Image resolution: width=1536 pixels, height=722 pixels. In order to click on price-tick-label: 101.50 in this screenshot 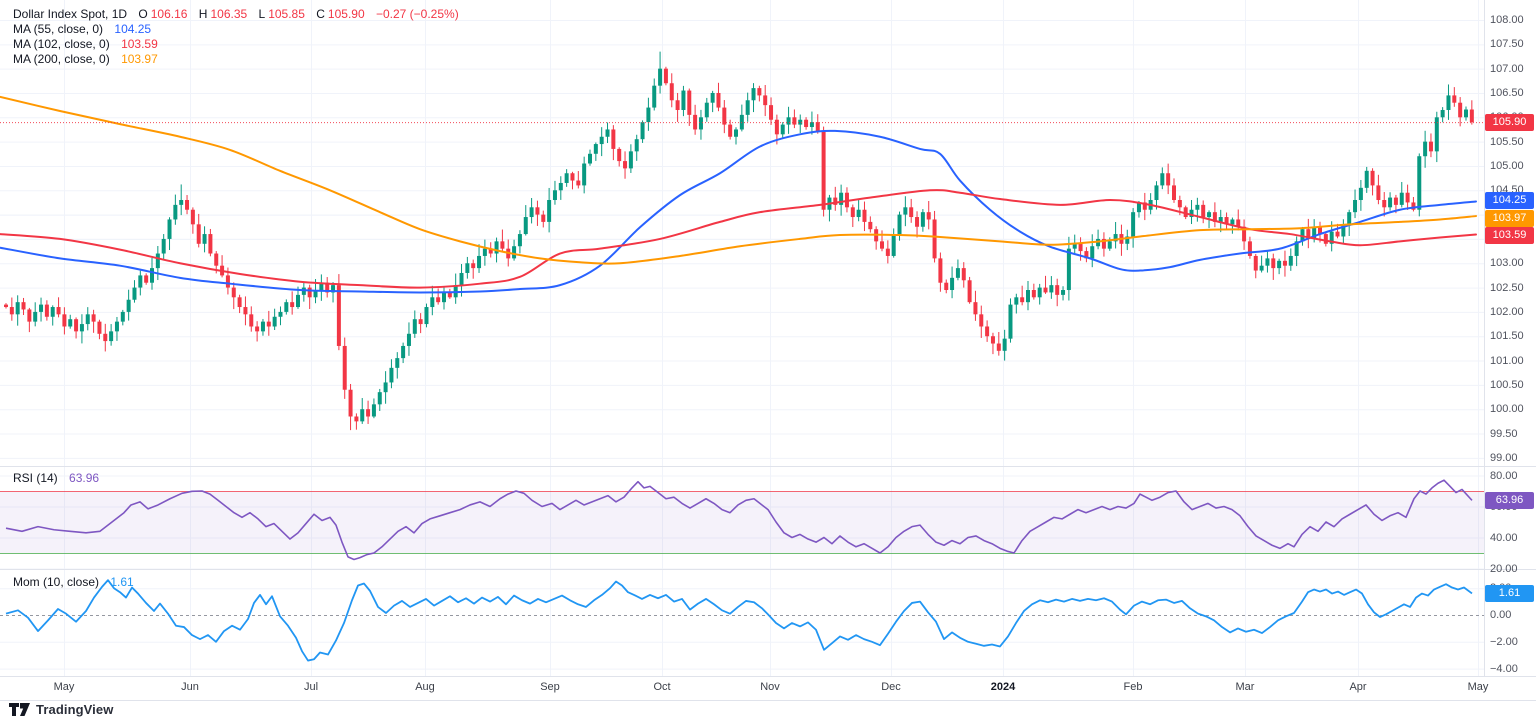, I will do `click(1507, 336)`.